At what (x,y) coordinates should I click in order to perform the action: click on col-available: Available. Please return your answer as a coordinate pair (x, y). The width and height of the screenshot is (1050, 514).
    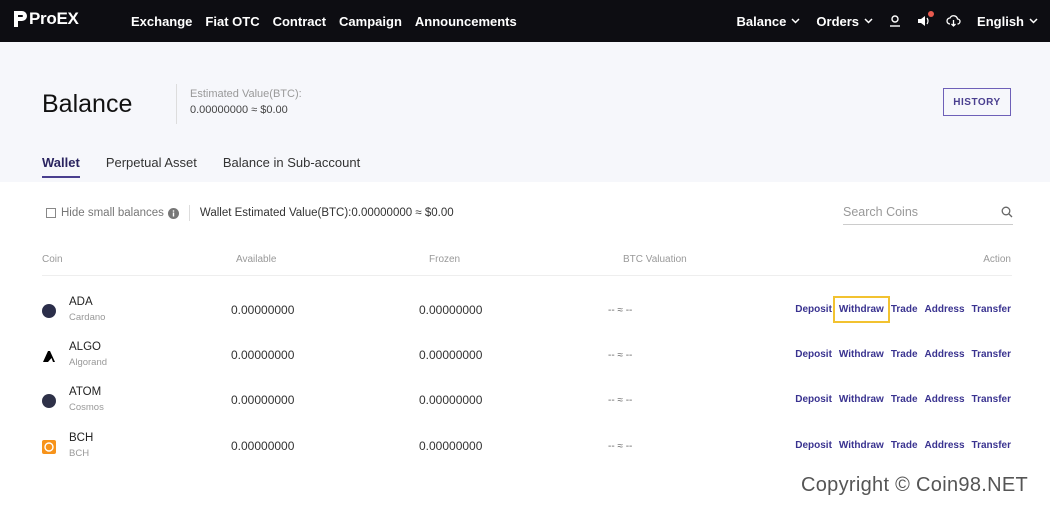
    Looking at the image, I should click on (256, 259).